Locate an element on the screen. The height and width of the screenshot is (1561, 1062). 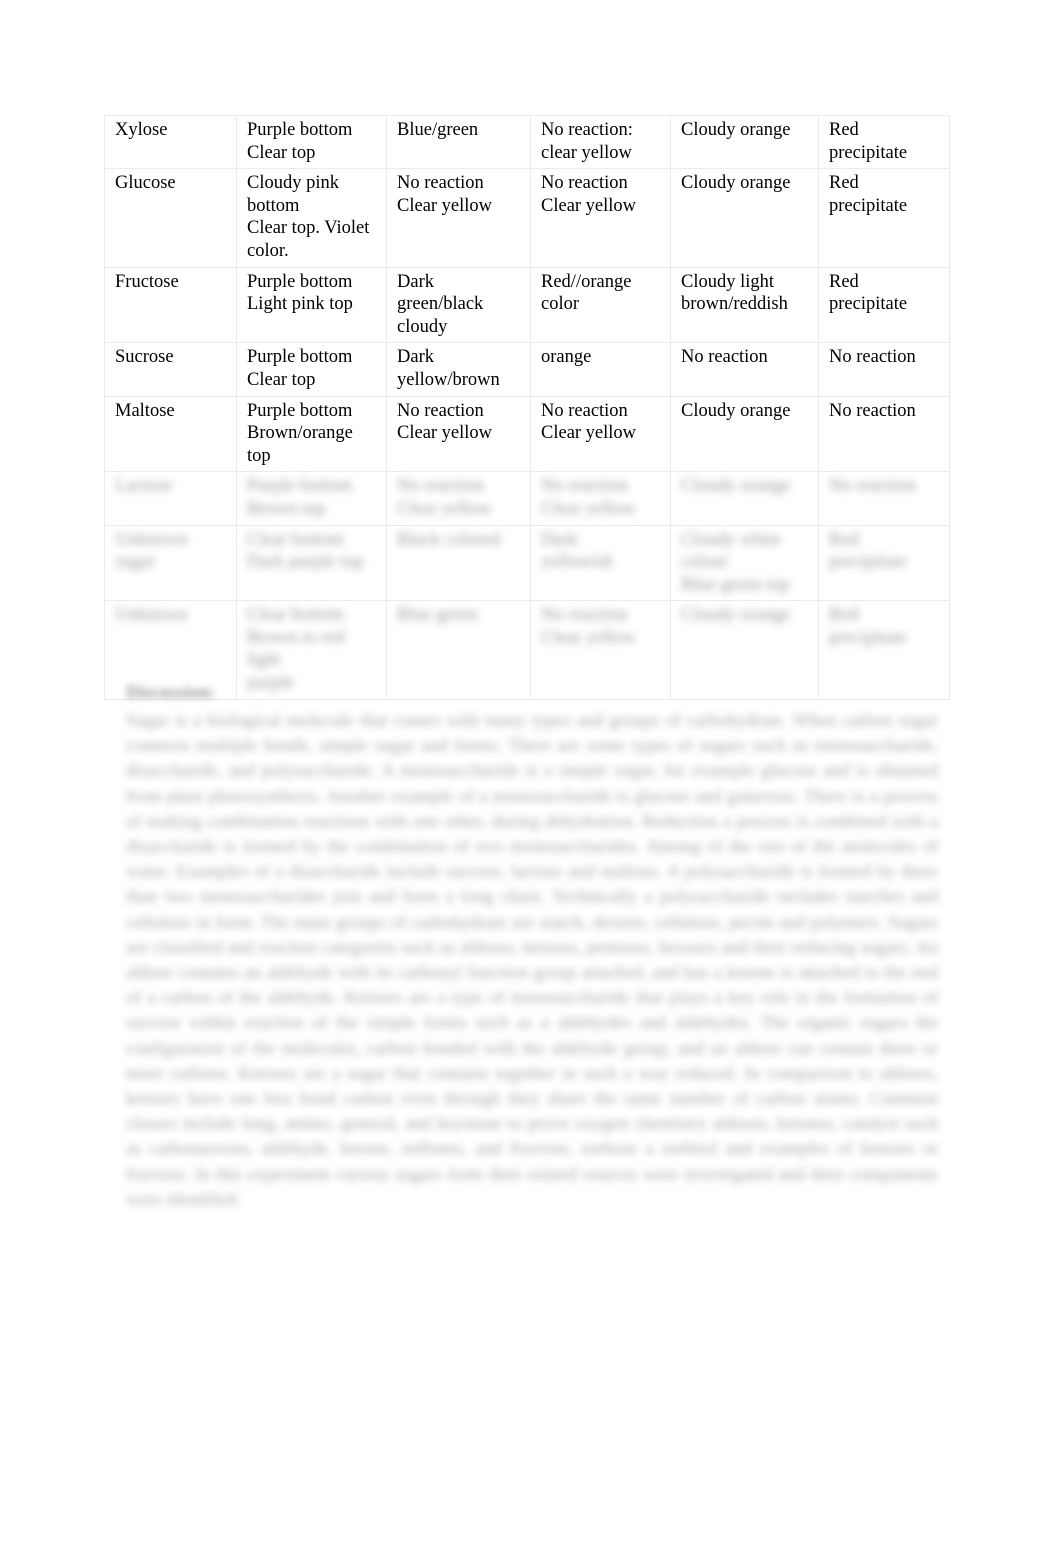
cell-line: Light pink top is located at coordinates (300, 304).